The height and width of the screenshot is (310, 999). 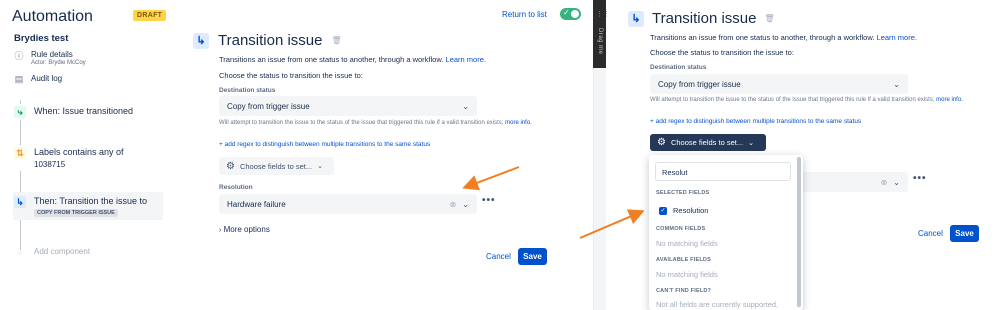 What do you see at coordinates (491, 178) in the screenshot?
I see `annotation-arrow-left` at bounding box center [491, 178].